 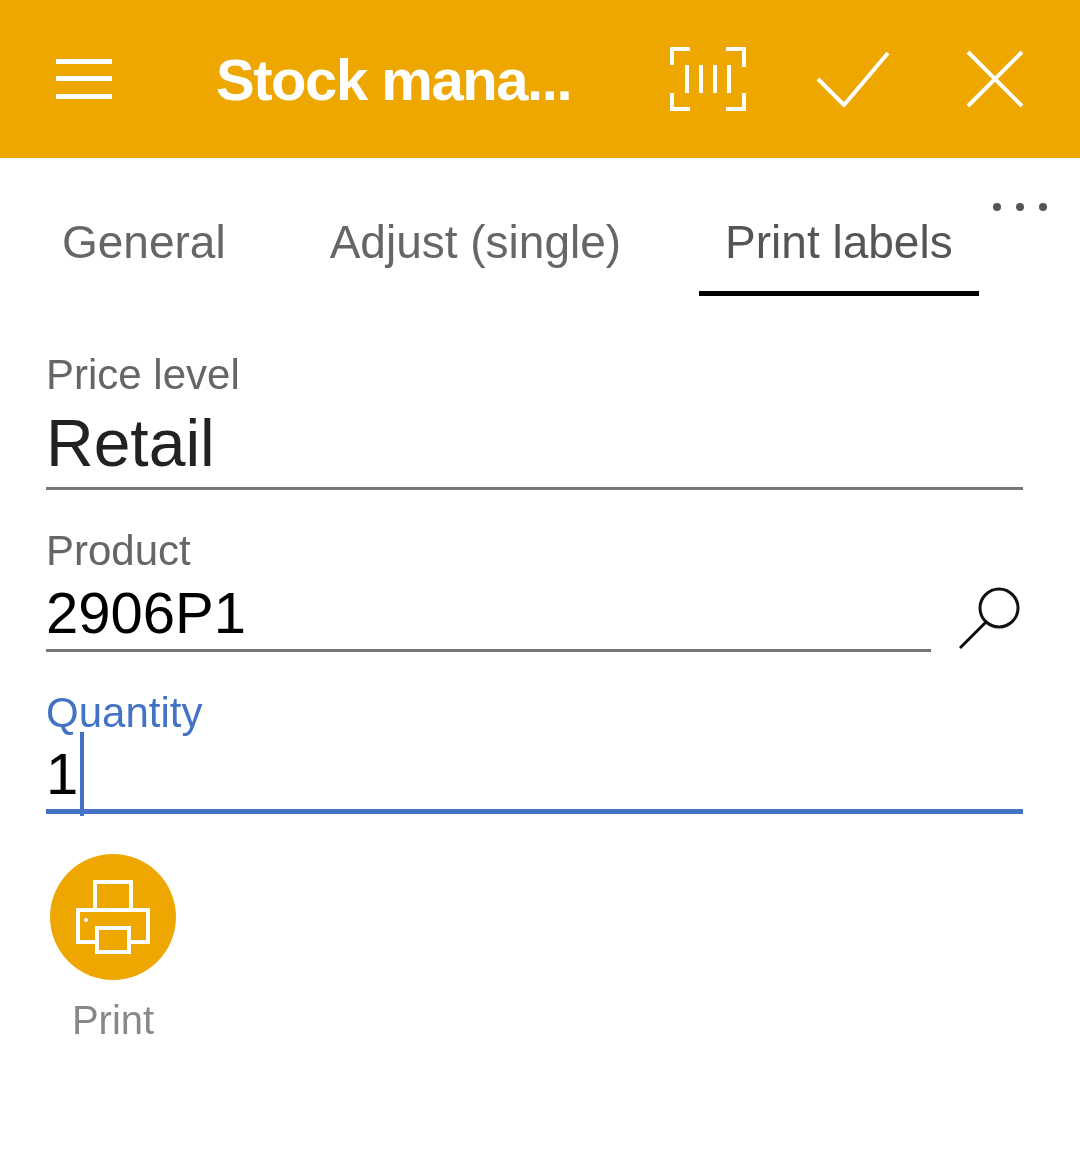 I want to click on input-field: 1, so click(x=534, y=776).